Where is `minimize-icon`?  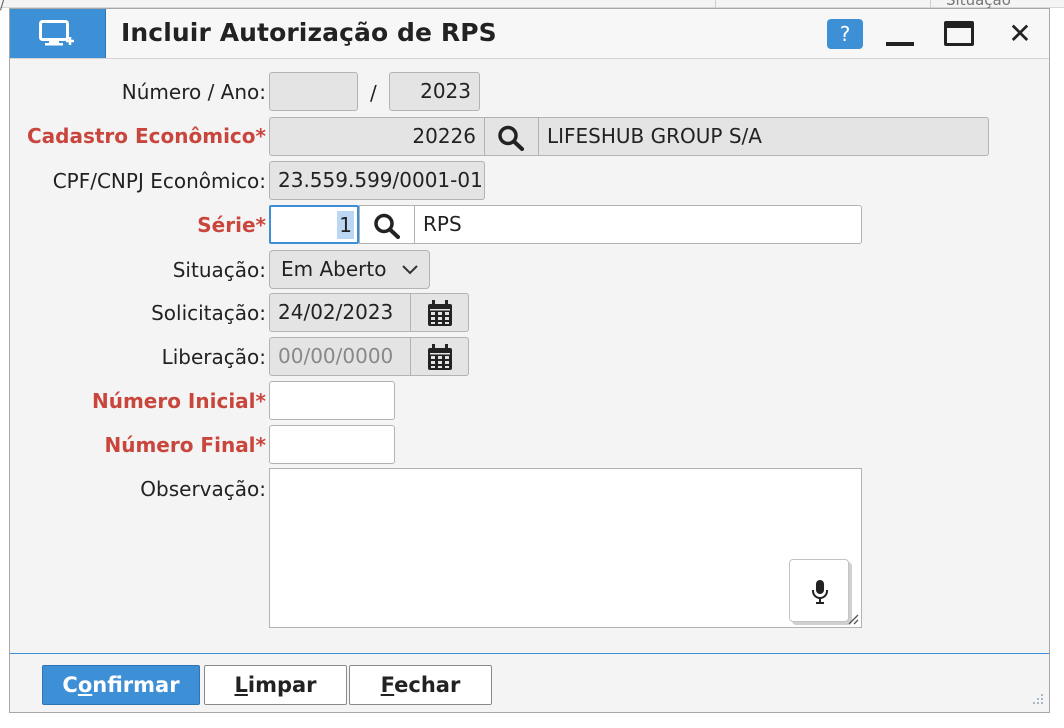 minimize-icon is located at coordinates (900, 44).